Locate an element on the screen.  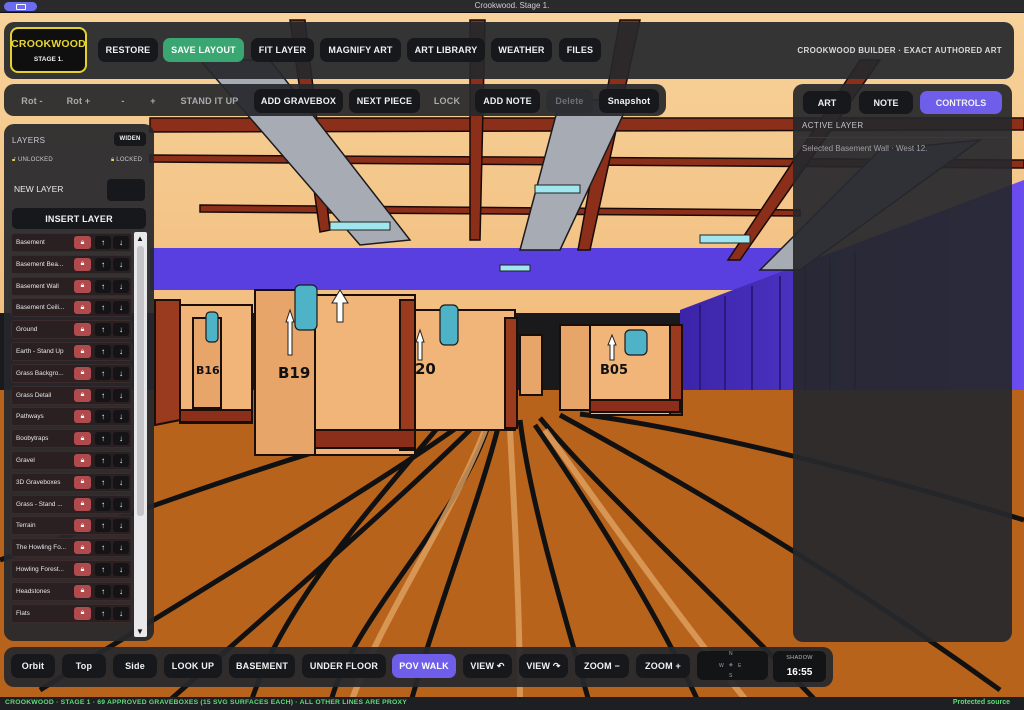
snapshot-button: Snapshot is located at coordinates (629, 101).